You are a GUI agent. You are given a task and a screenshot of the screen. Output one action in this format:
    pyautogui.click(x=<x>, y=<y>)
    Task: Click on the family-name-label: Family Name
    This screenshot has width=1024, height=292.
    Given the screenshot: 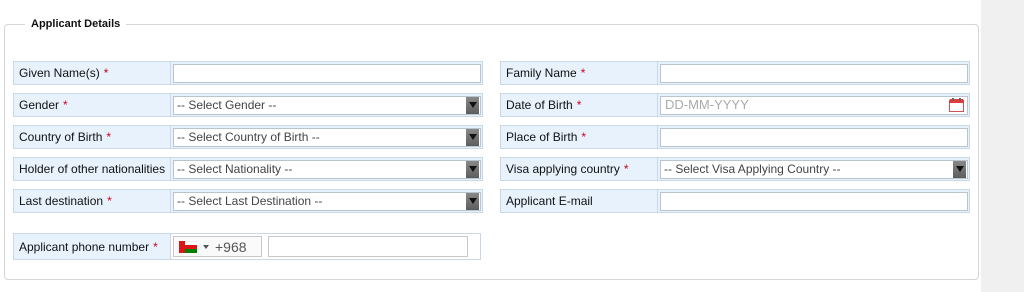 What is the action you would take?
    pyautogui.click(x=541, y=73)
    